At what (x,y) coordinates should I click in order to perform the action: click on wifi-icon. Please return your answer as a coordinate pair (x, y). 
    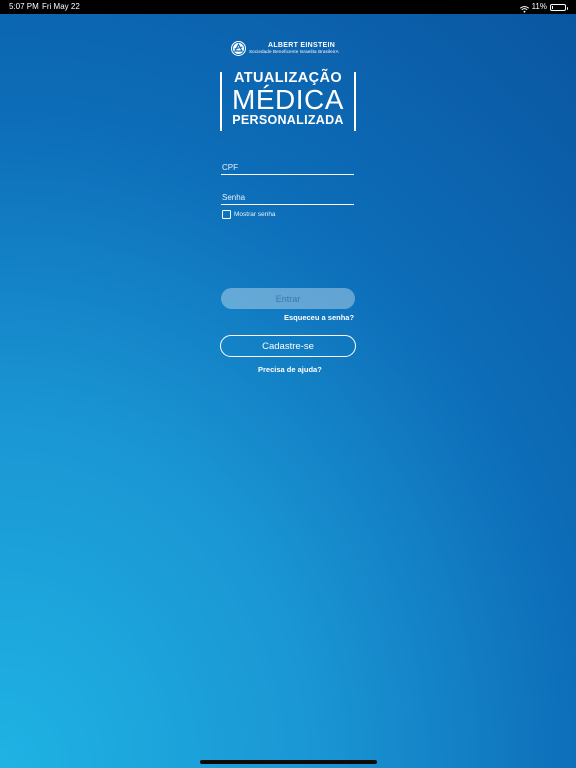
    Looking at the image, I should click on (524, 8).